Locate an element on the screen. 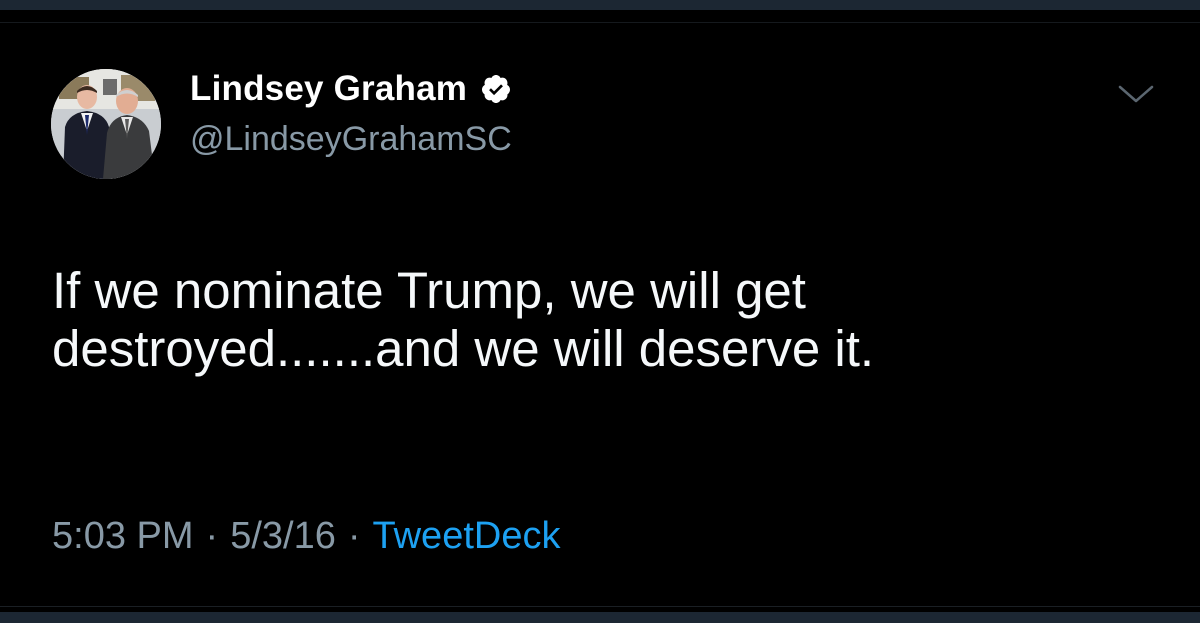  top-divider is located at coordinates (600, 22).